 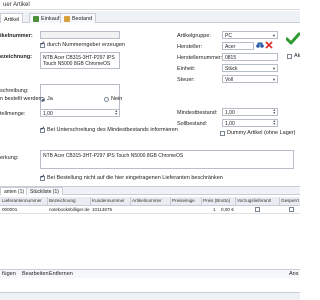 I want to click on group-label: Artikelgruppe:, so click(x=194, y=36).